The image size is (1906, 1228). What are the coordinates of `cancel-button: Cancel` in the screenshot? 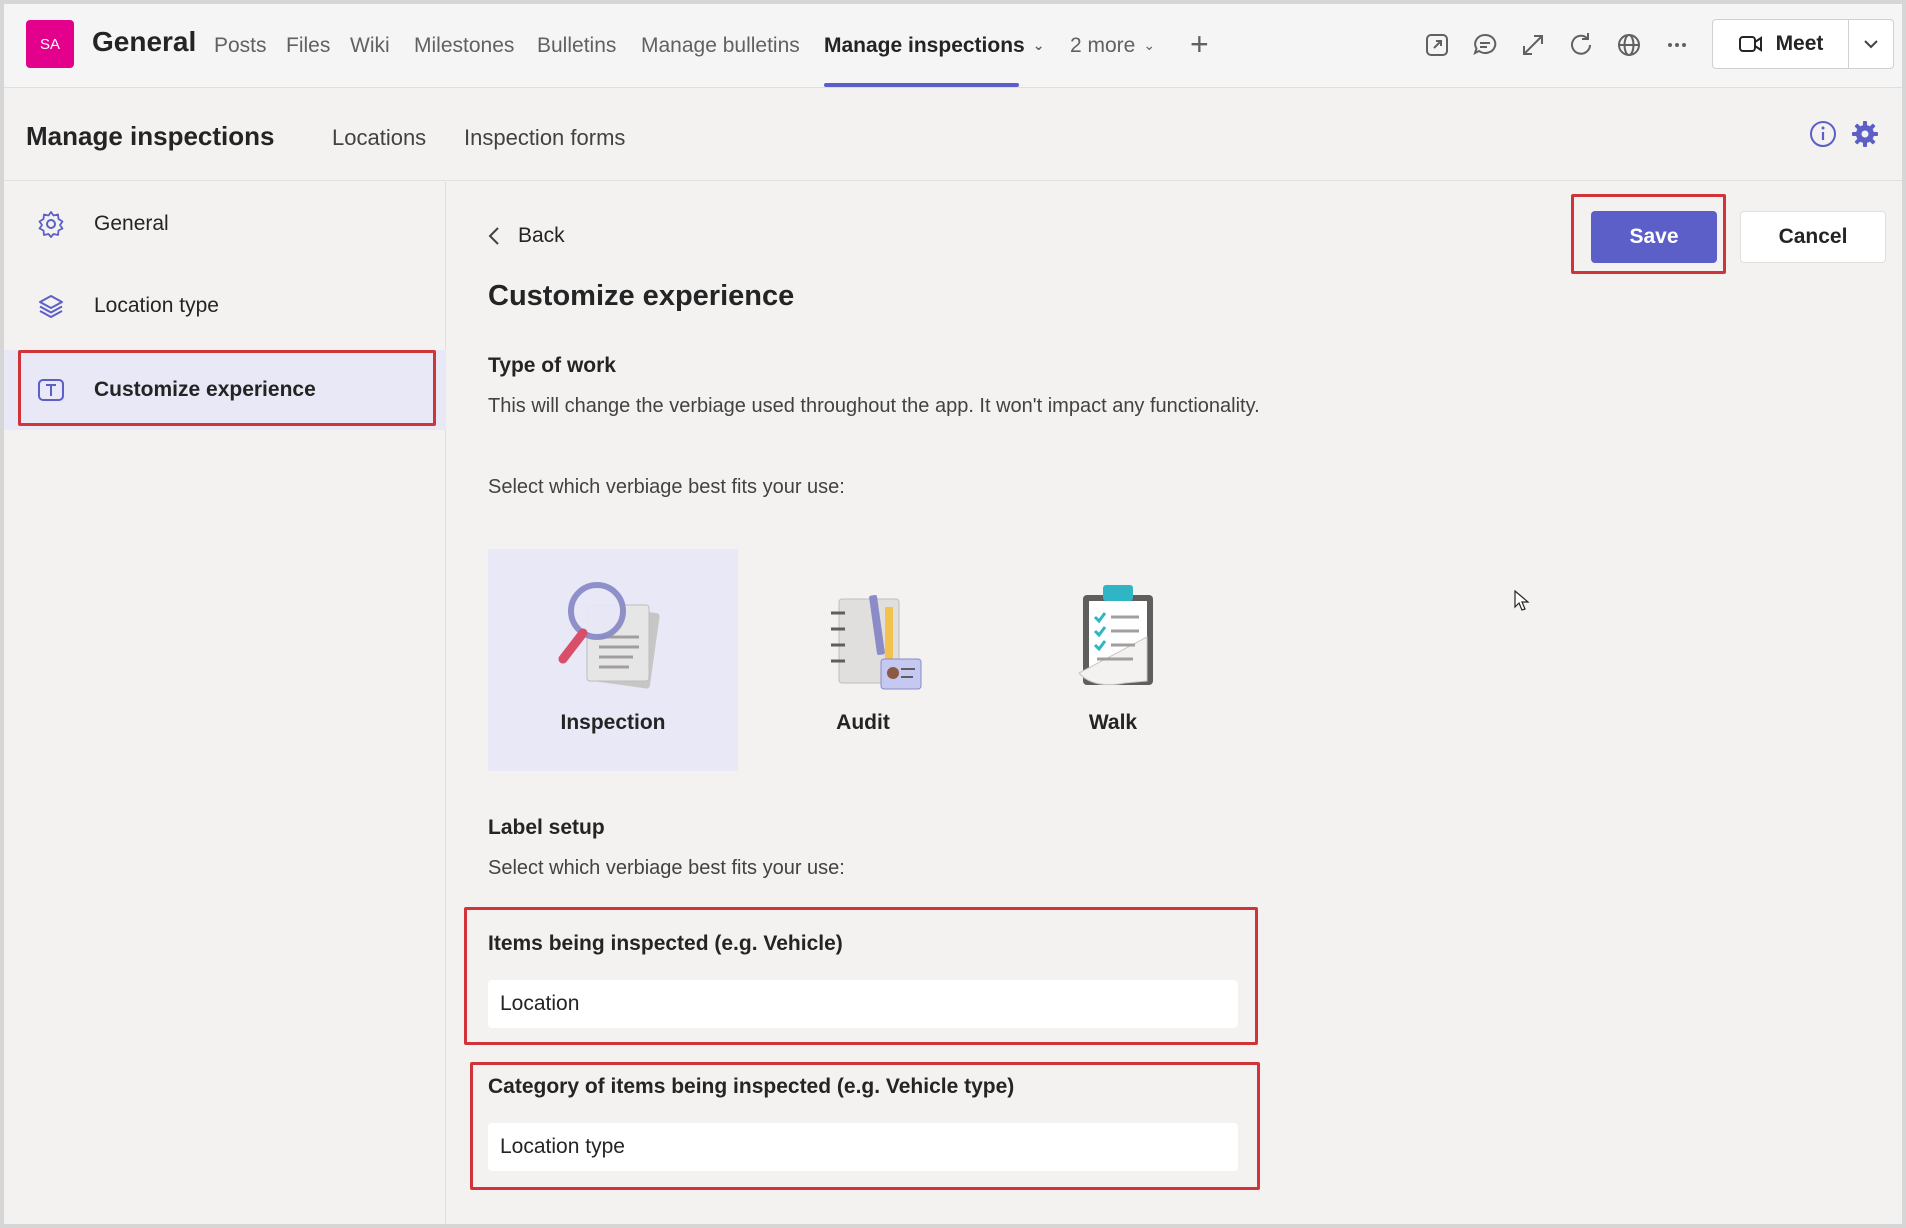 It's located at (1813, 237).